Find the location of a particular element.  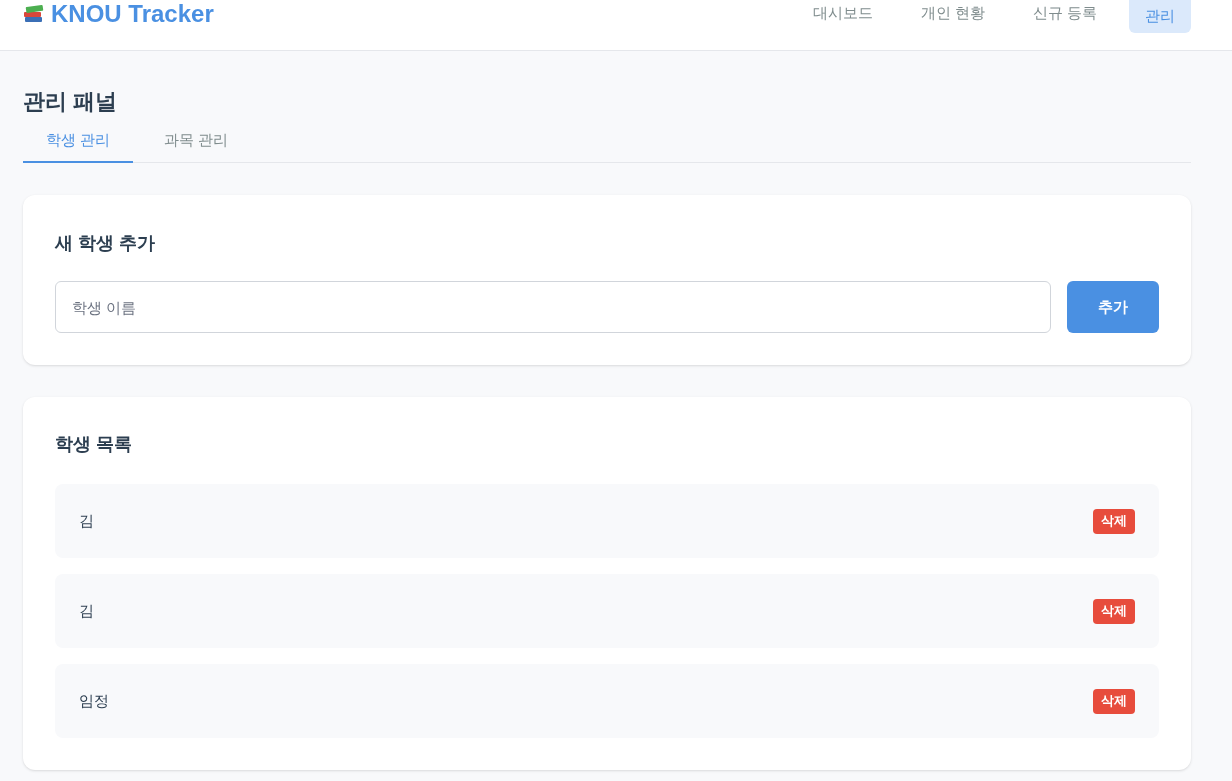

tab: 과목 관리 is located at coordinates (196, 141).